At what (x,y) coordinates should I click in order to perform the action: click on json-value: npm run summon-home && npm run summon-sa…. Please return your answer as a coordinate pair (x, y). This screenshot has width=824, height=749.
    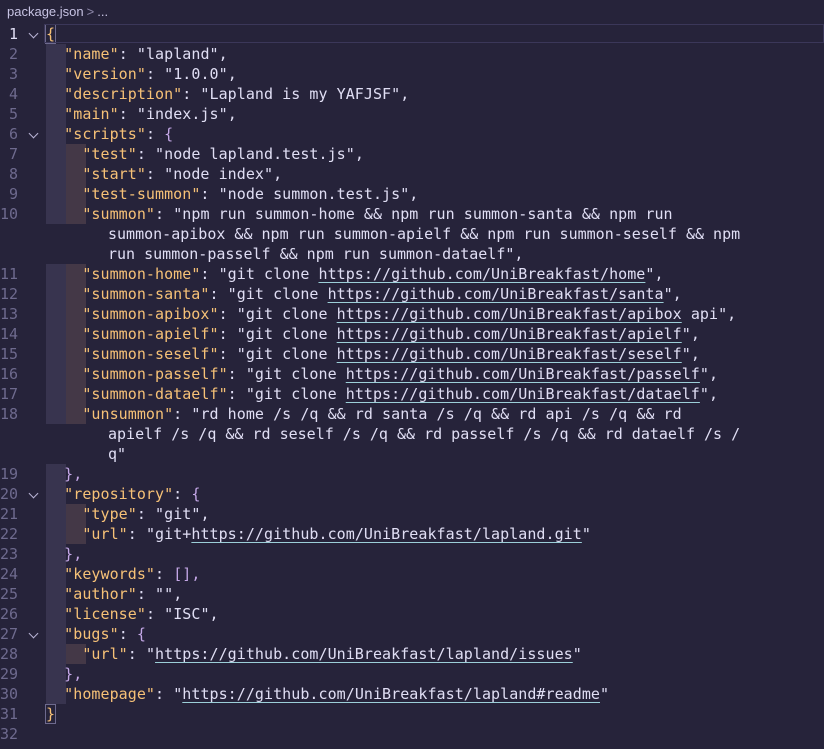
    Looking at the image, I should click on (427, 214).